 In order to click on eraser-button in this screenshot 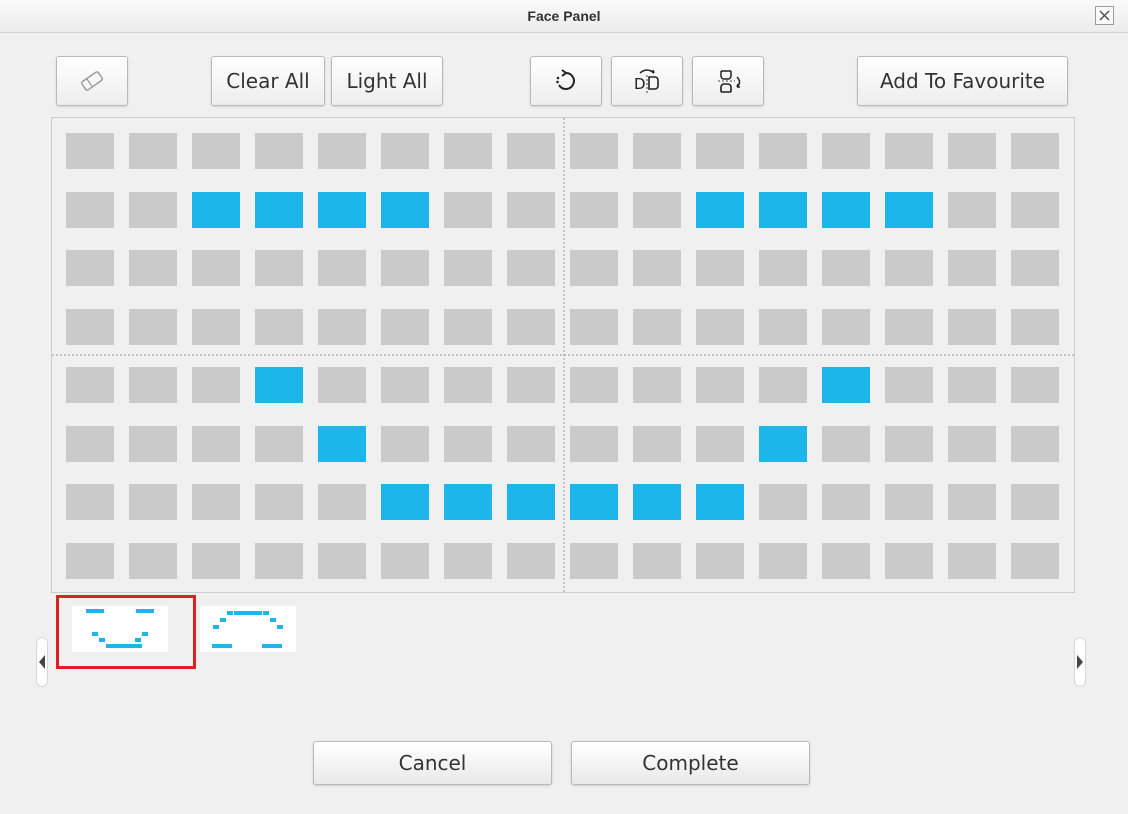, I will do `click(92, 81)`.